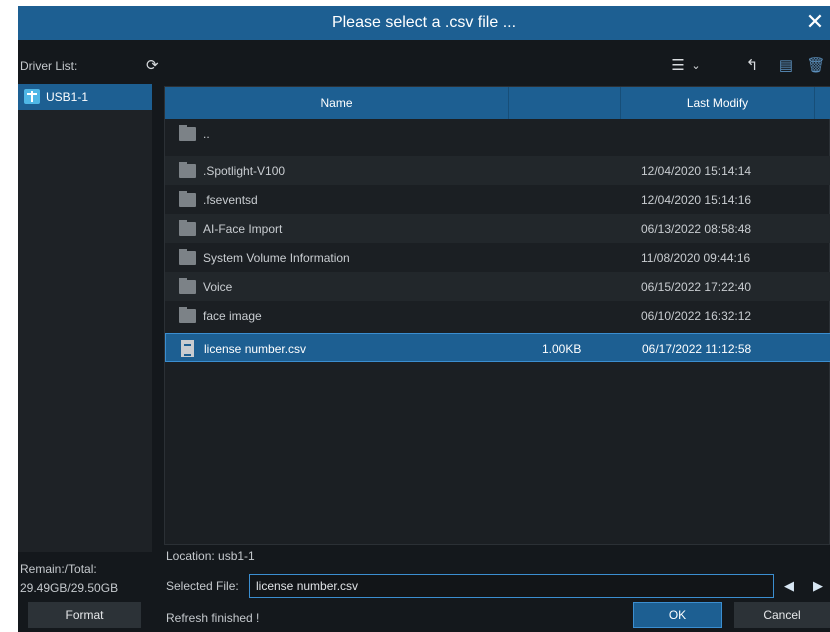 This screenshot has height=632, width=830. I want to click on selected-file-input, so click(511, 586).